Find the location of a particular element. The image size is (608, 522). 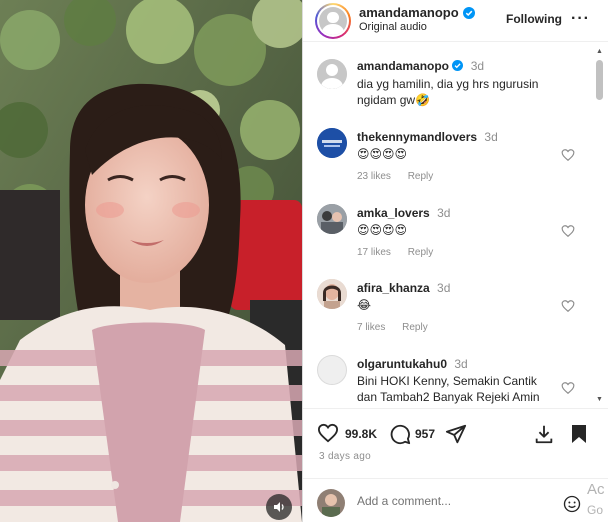

add-comment-bar is located at coordinates (455, 500).